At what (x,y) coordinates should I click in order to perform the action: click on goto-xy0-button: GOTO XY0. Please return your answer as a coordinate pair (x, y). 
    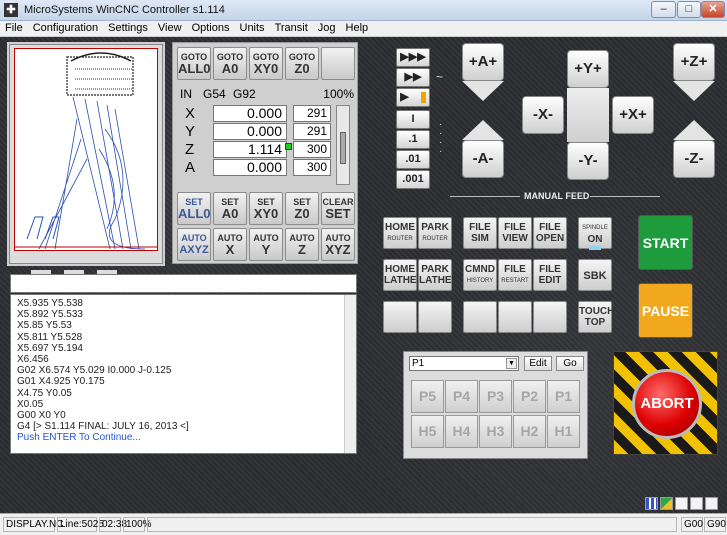
    Looking at the image, I should click on (266, 63).